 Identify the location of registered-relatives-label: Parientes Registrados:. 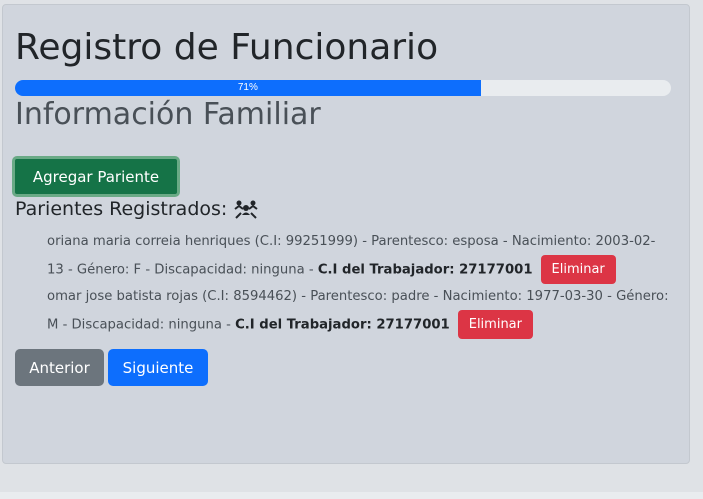
(121, 209).